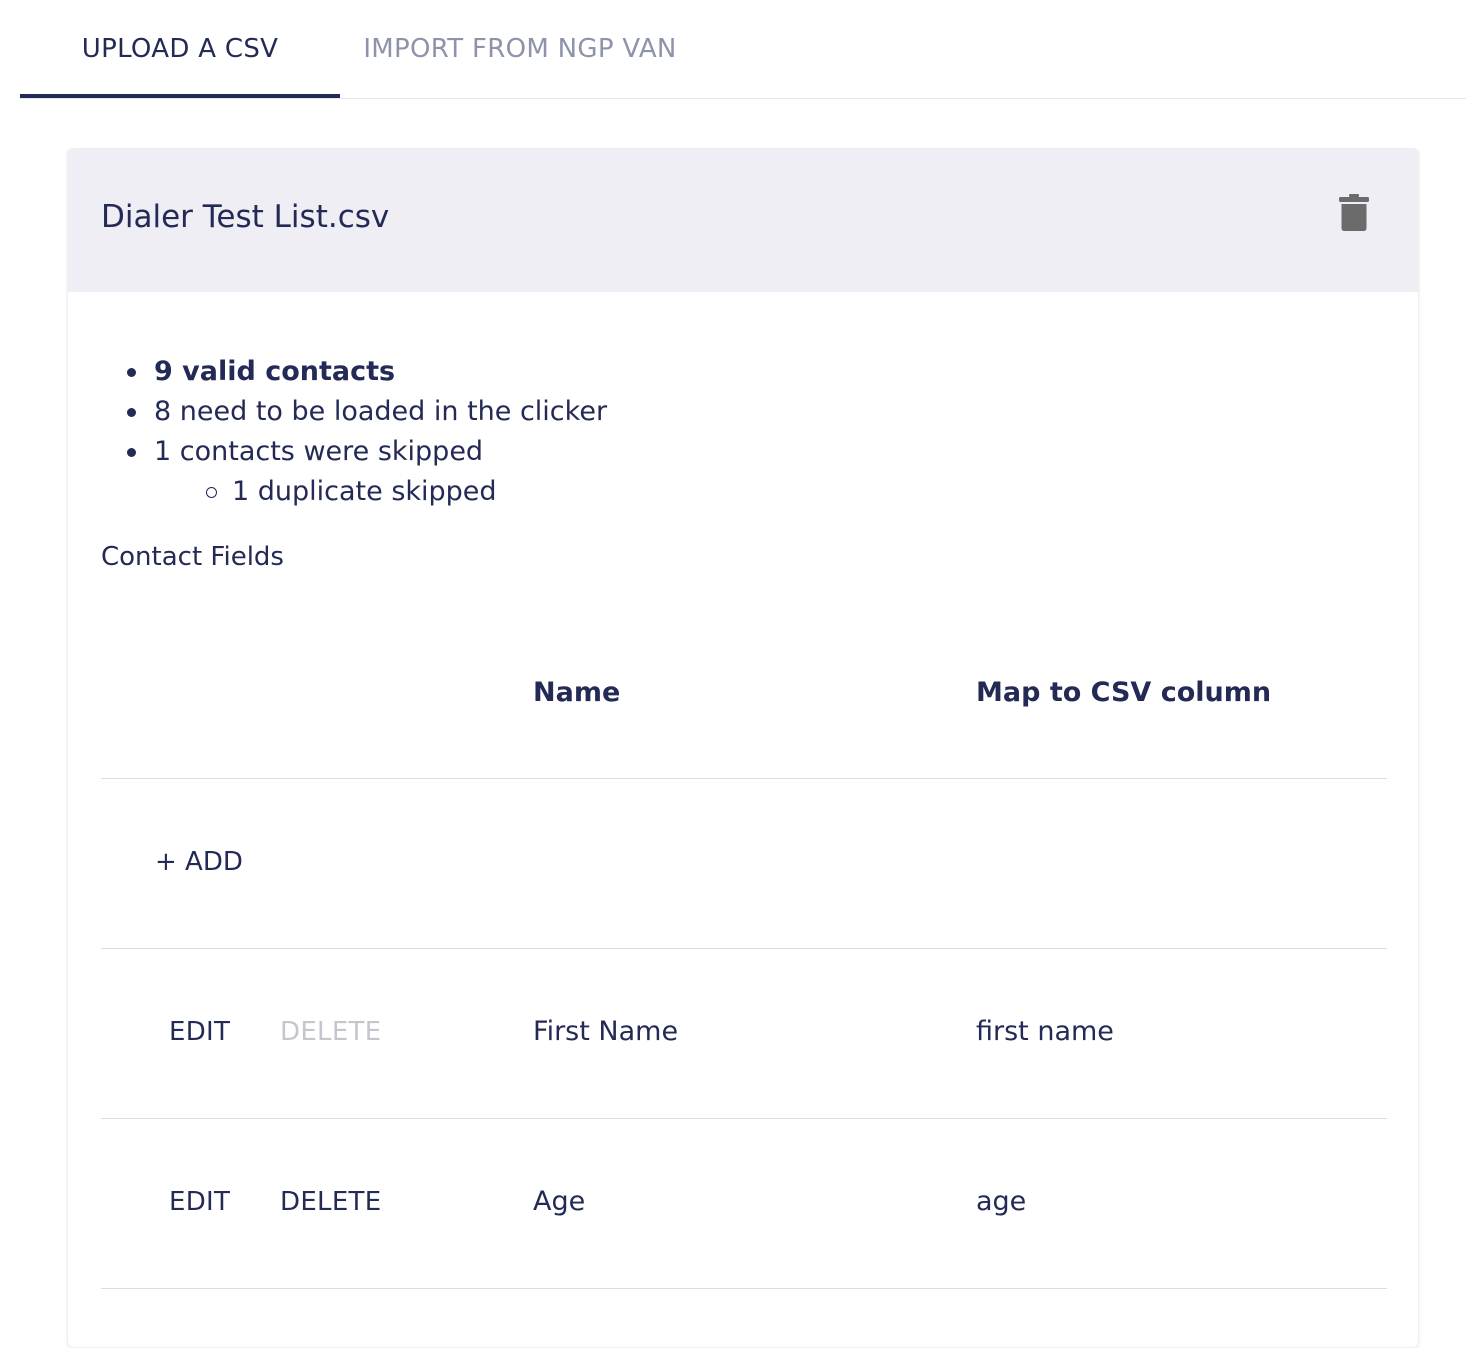 This screenshot has width=1466, height=1348. What do you see at coordinates (319, 451) in the screenshot?
I see `contacts-skipped: 1 contacts were skipped` at bounding box center [319, 451].